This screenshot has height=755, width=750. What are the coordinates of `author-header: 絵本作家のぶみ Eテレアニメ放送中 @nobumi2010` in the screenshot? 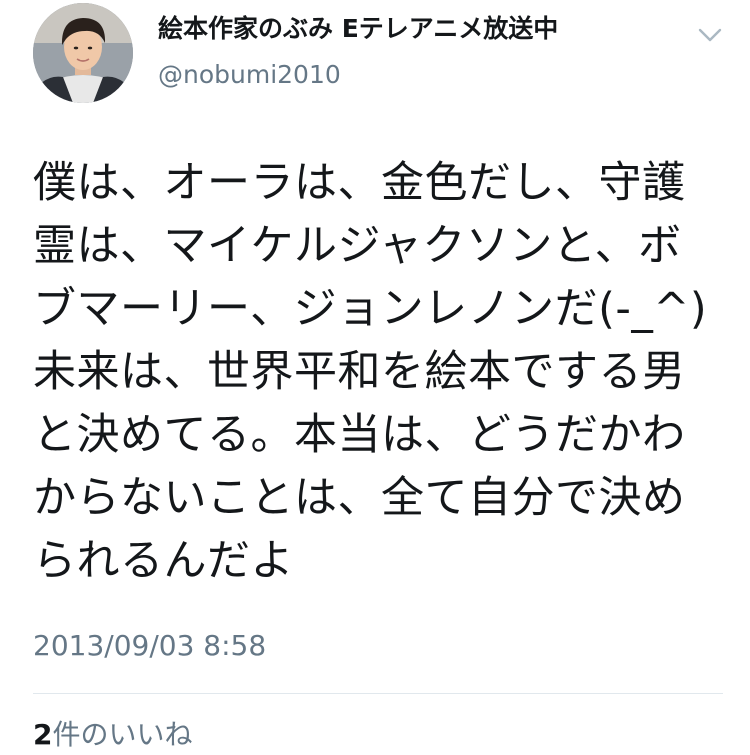 It's located at (418, 52).